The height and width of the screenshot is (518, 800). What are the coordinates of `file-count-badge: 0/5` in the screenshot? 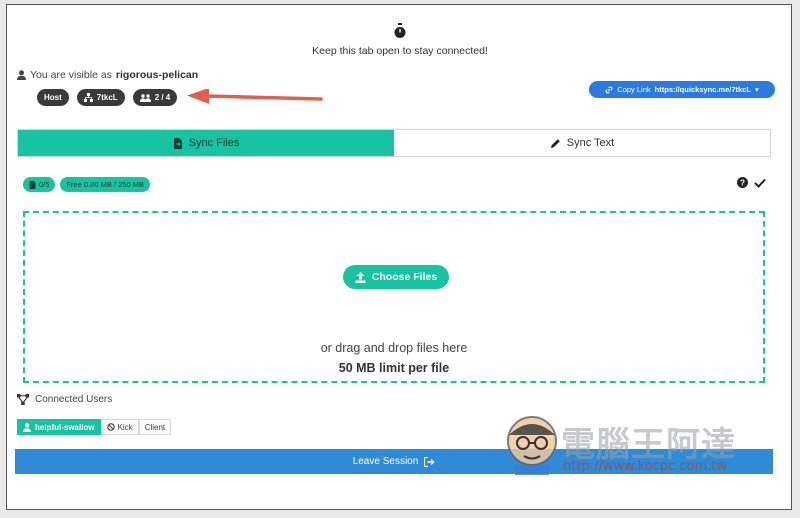 It's located at (39, 184).